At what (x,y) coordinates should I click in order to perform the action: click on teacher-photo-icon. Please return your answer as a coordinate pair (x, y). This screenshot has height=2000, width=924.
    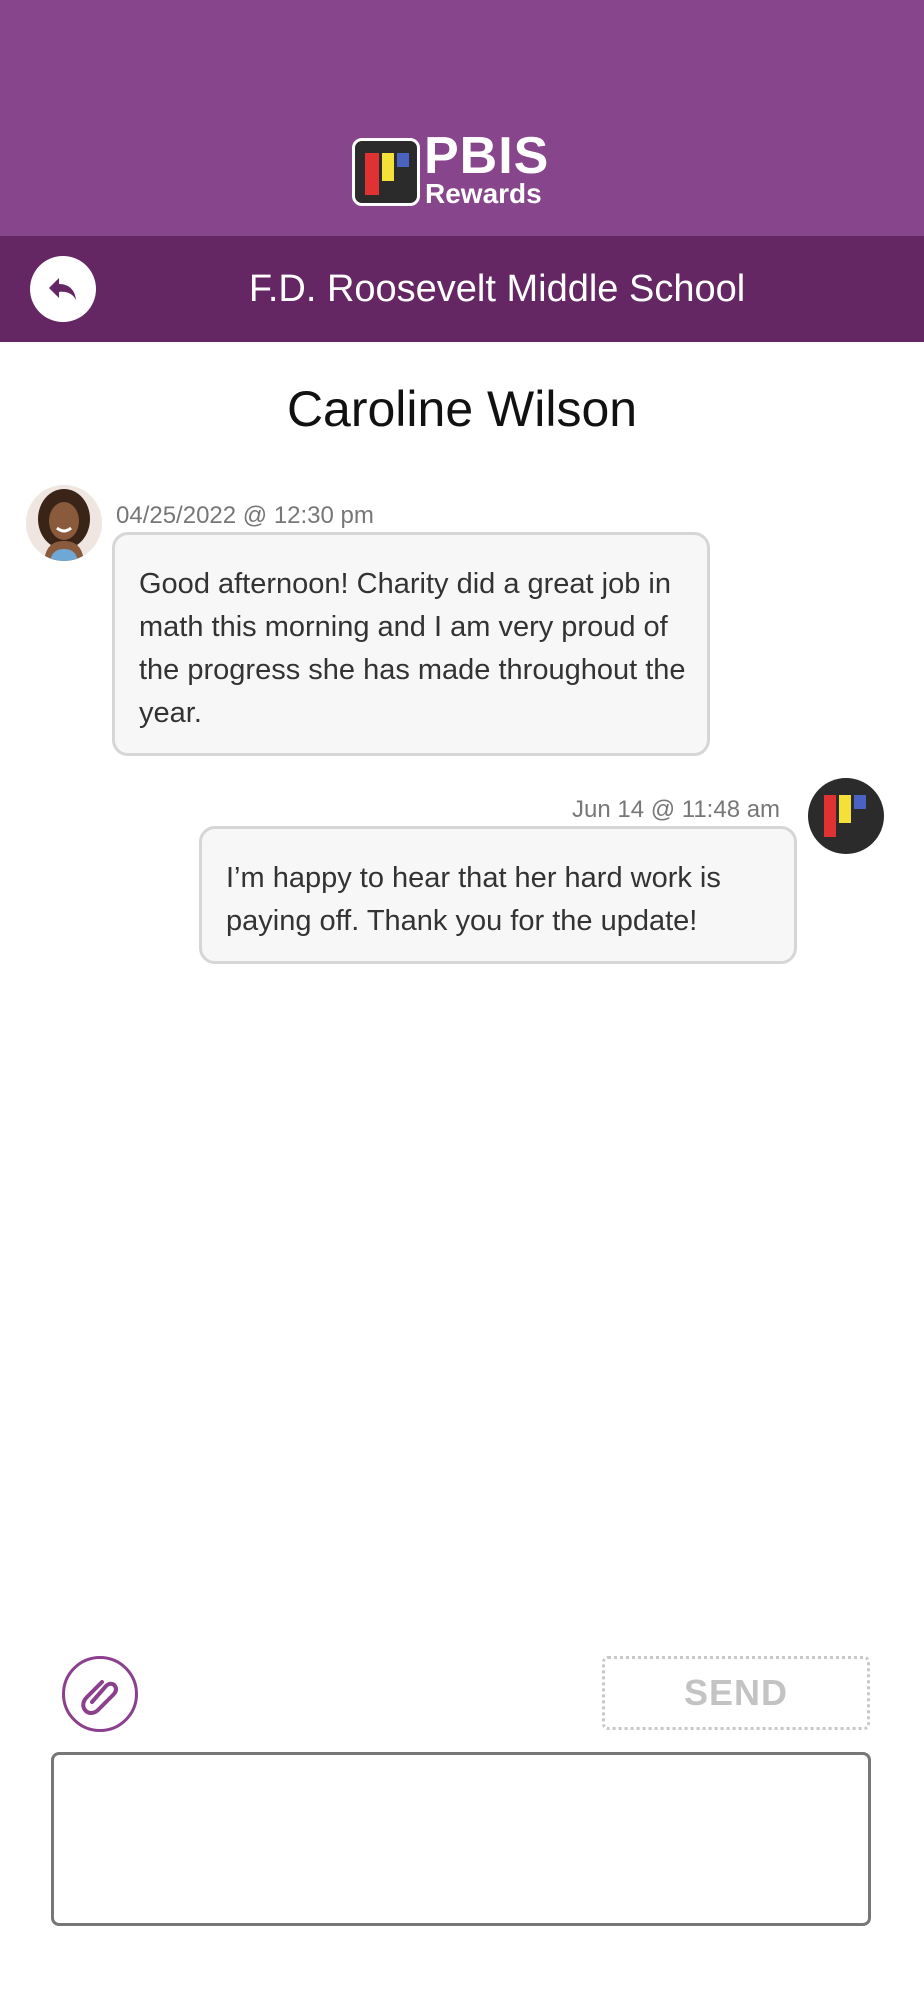
    Looking at the image, I should click on (64, 523).